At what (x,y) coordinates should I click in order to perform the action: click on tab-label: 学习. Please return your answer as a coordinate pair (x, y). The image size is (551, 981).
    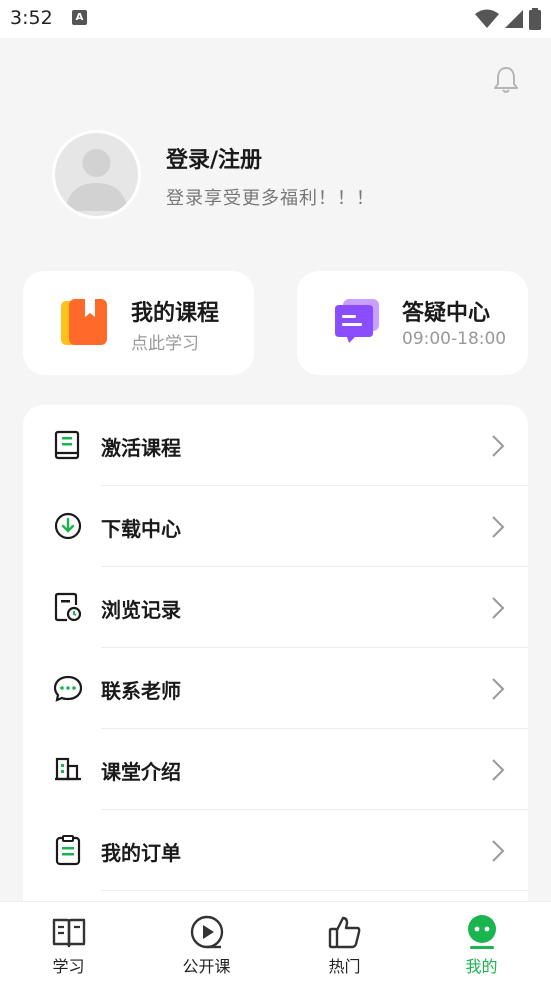
    Looking at the image, I should click on (68, 966).